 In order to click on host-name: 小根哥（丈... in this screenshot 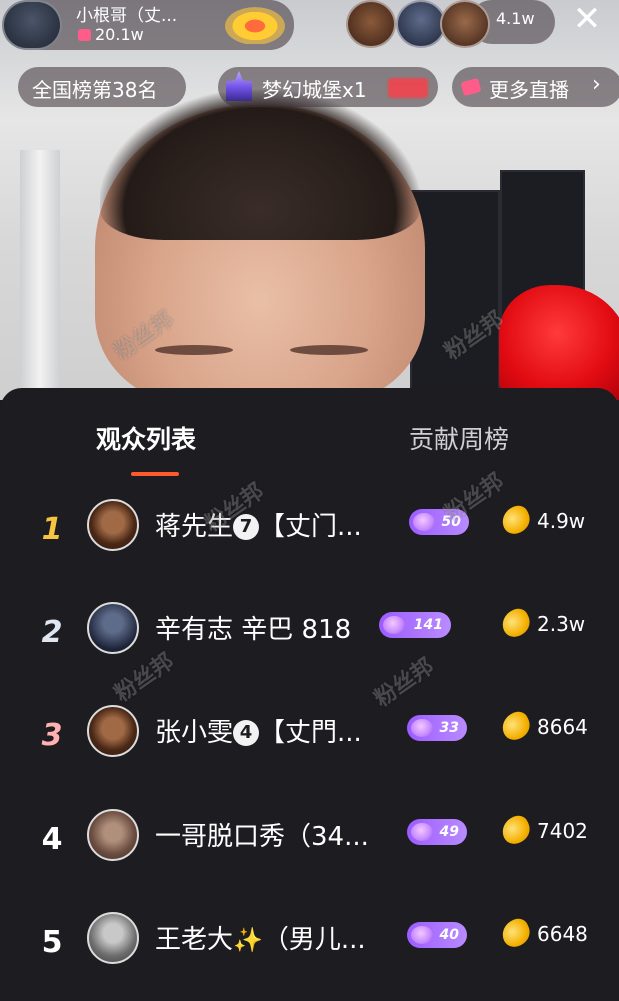, I will do `click(127, 16)`.